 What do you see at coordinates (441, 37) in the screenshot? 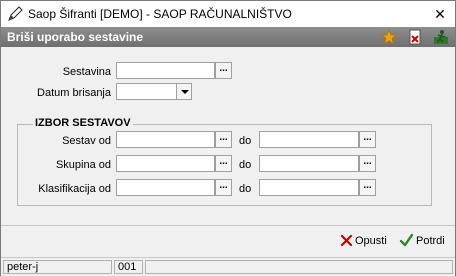
I see `exit-run-icon` at bounding box center [441, 37].